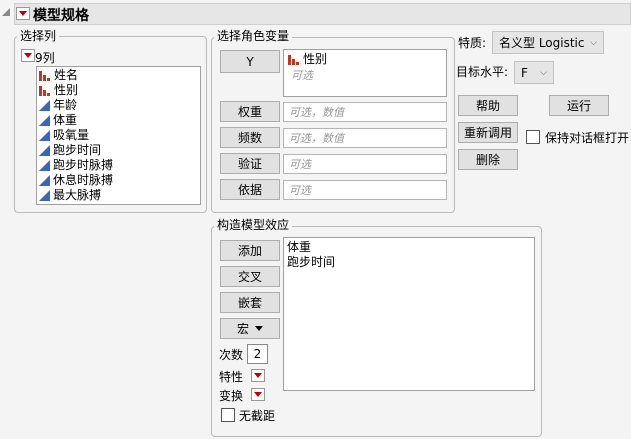  Describe the element at coordinates (365, 138) in the screenshot. I see `freq-field: 可选，数值` at that location.